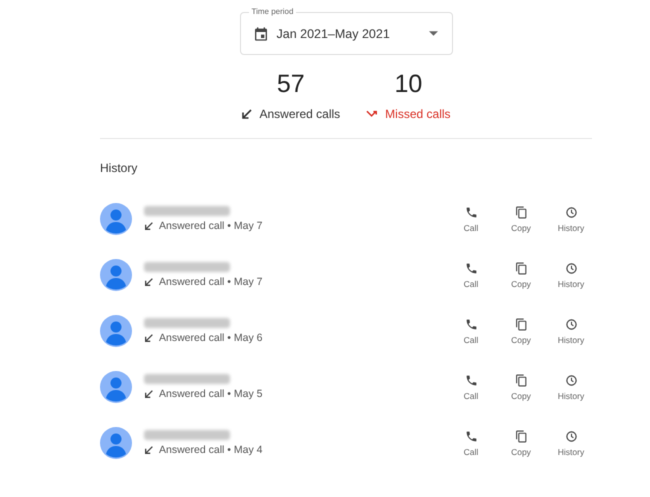 The height and width of the screenshot is (497, 650). Describe the element at coordinates (210, 394) in the screenshot. I see `call-detail: Answered call • May 5` at that location.